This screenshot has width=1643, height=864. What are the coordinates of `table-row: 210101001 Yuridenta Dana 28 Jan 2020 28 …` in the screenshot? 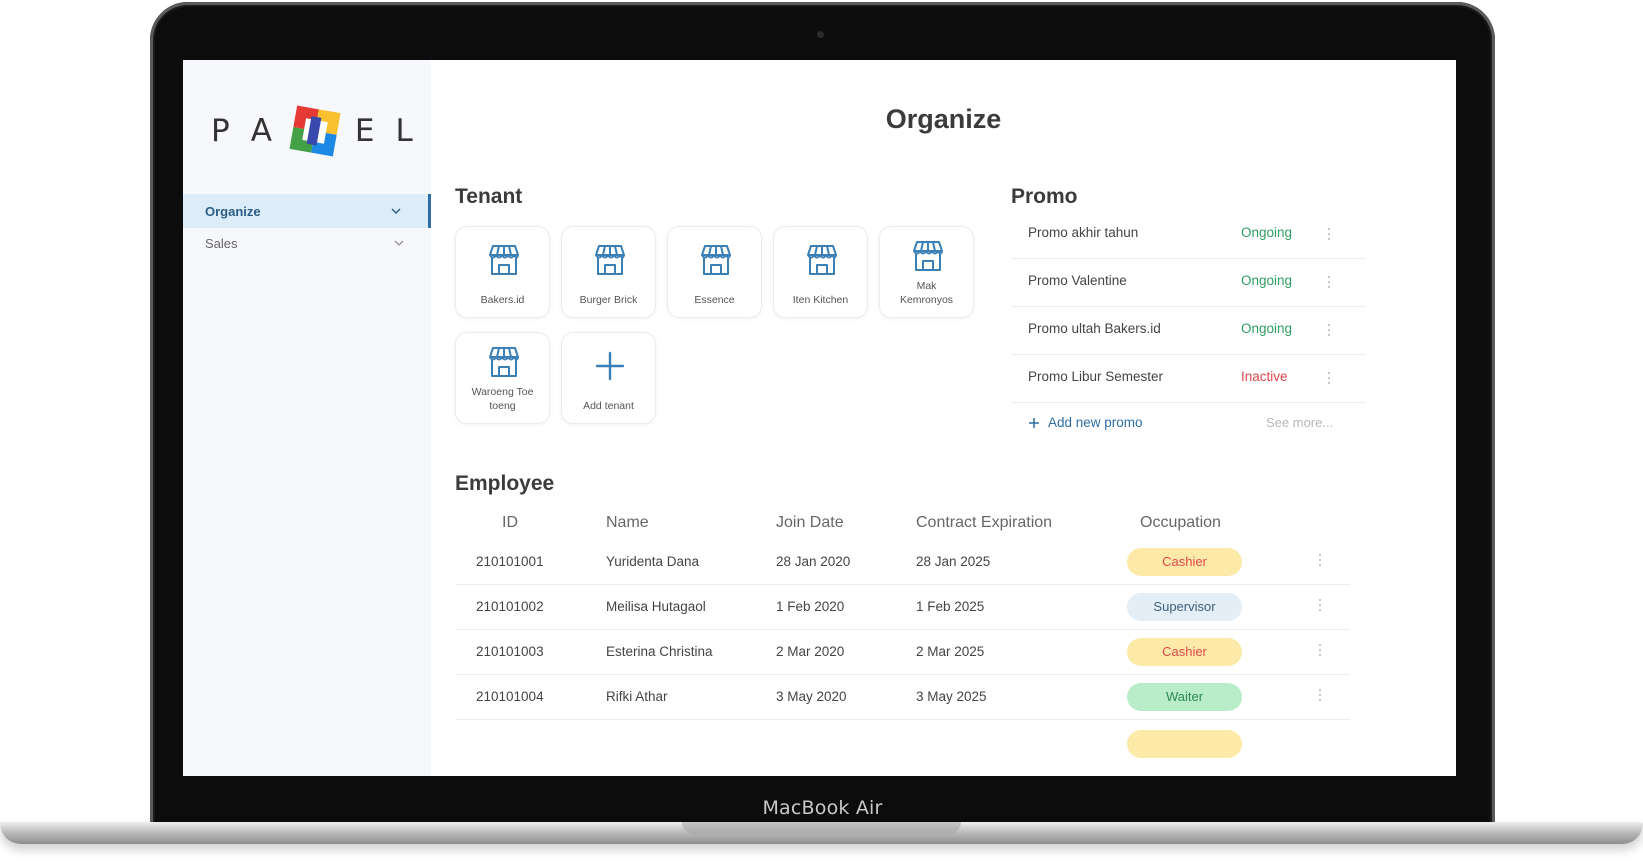 It's located at (902, 562).